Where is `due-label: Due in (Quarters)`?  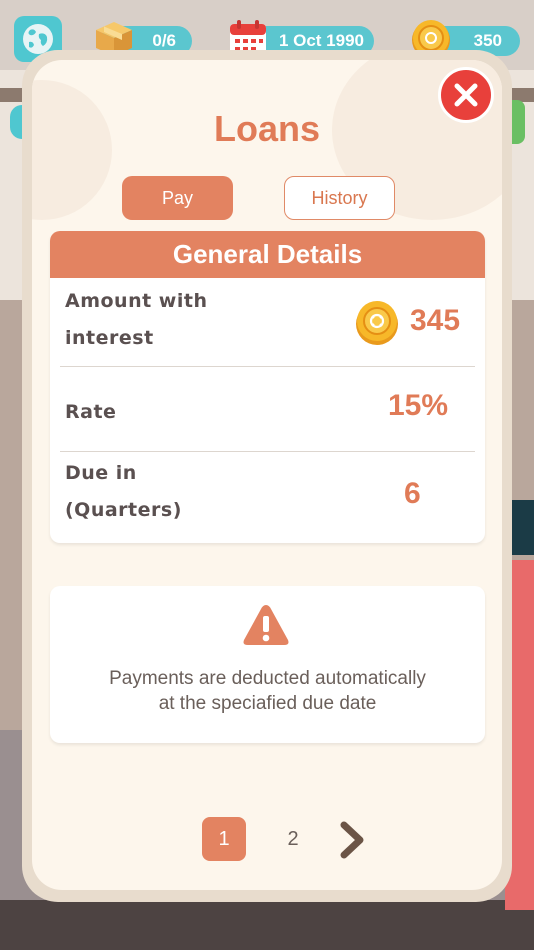
due-label: Due in (Quarters) is located at coordinates (123, 492).